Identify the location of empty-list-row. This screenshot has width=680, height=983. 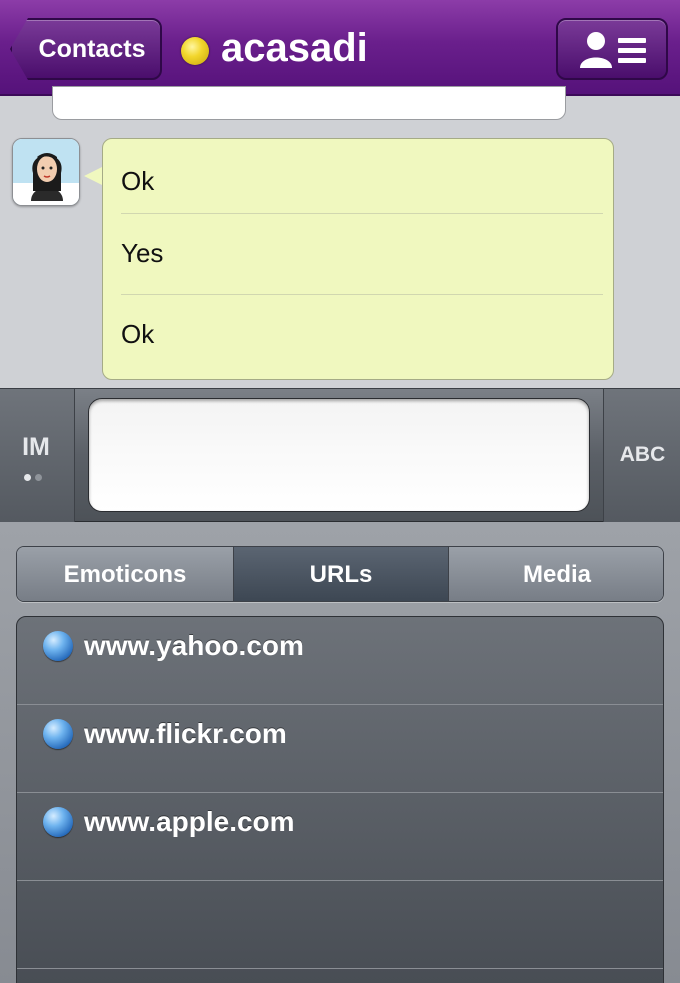
(340, 925).